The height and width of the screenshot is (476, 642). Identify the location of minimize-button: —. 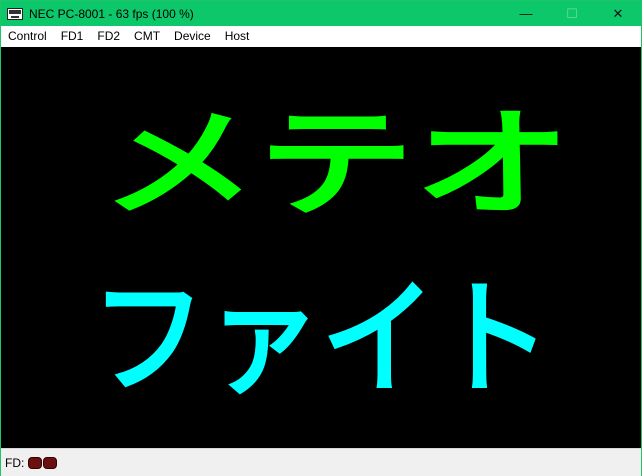
(526, 13).